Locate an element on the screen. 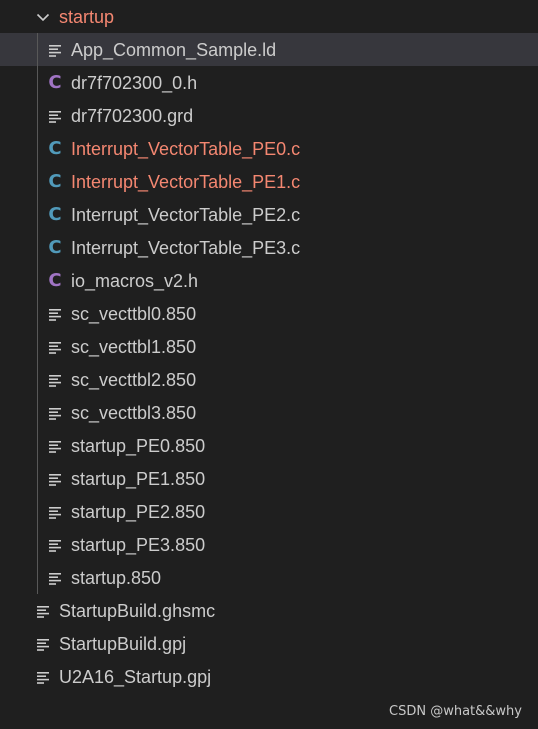 The height and width of the screenshot is (729, 538). file-label: Interrupt_VectorTable_PE1.c is located at coordinates (186, 181).